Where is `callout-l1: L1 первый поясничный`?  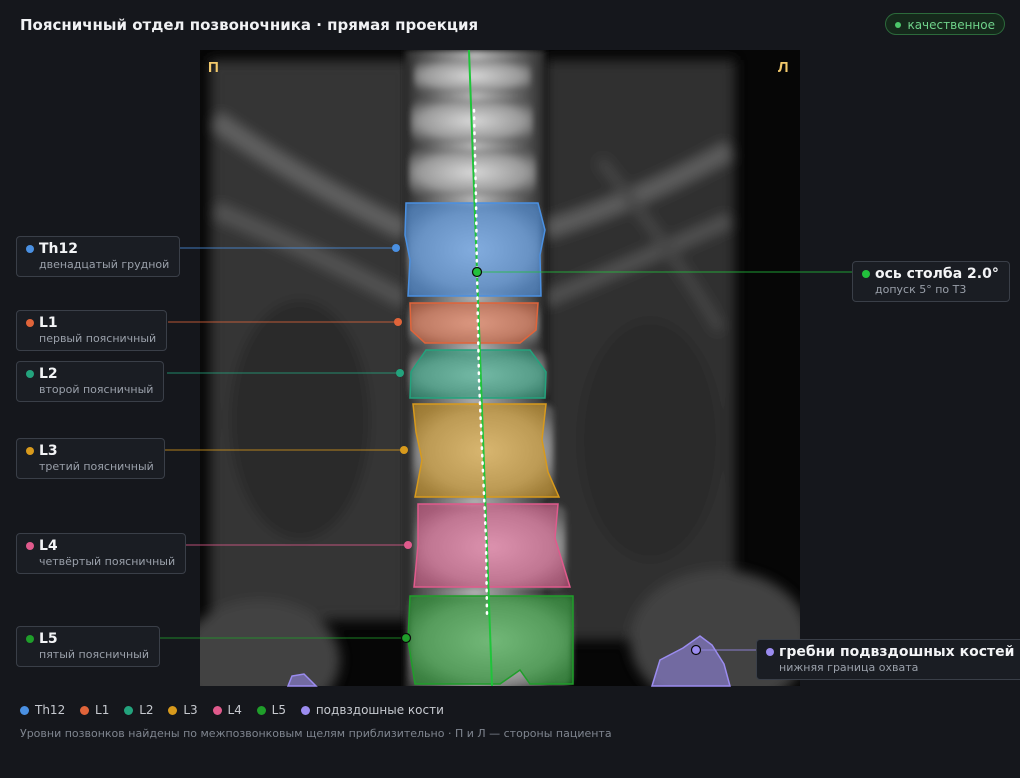
callout-l1: L1 первый поясничный is located at coordinates (92, 330).